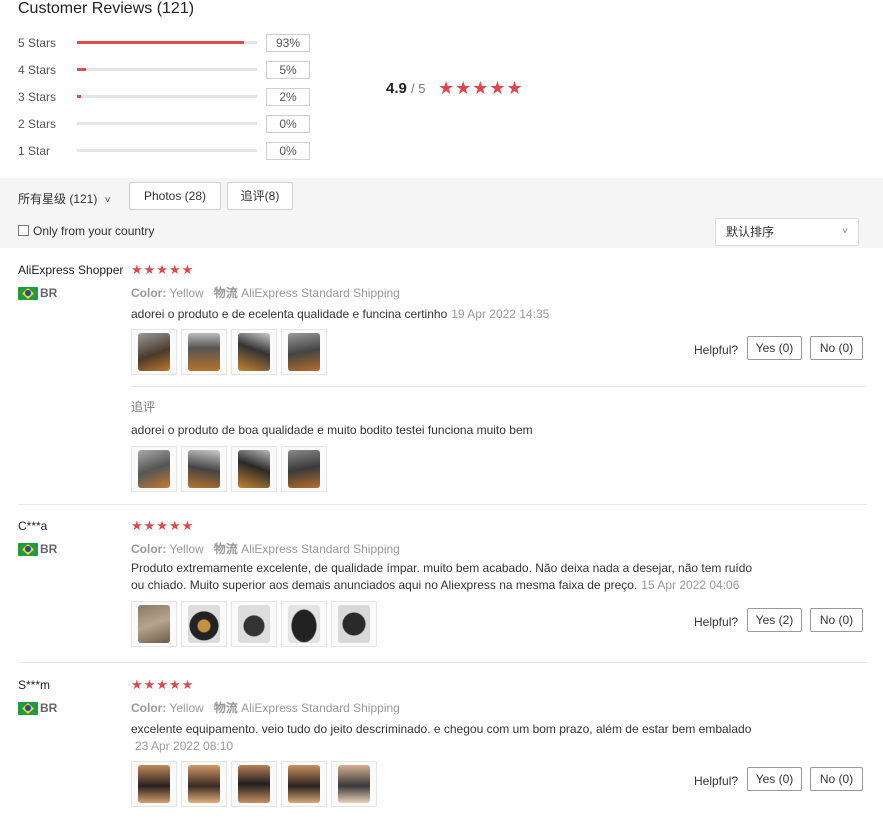 The width and height of the screenshot is (883, 819). I want to click on dist-label: 1 Star, so click(34, 151).